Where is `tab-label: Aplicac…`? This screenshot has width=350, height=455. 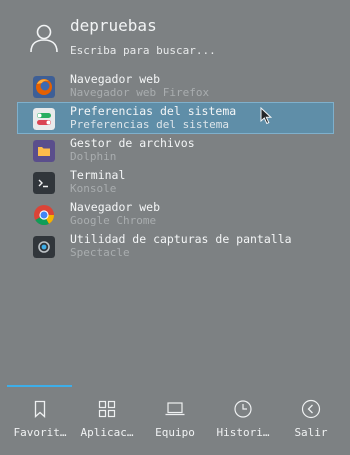
tab-label: Aplicac… is located at coordinates (107, 432).